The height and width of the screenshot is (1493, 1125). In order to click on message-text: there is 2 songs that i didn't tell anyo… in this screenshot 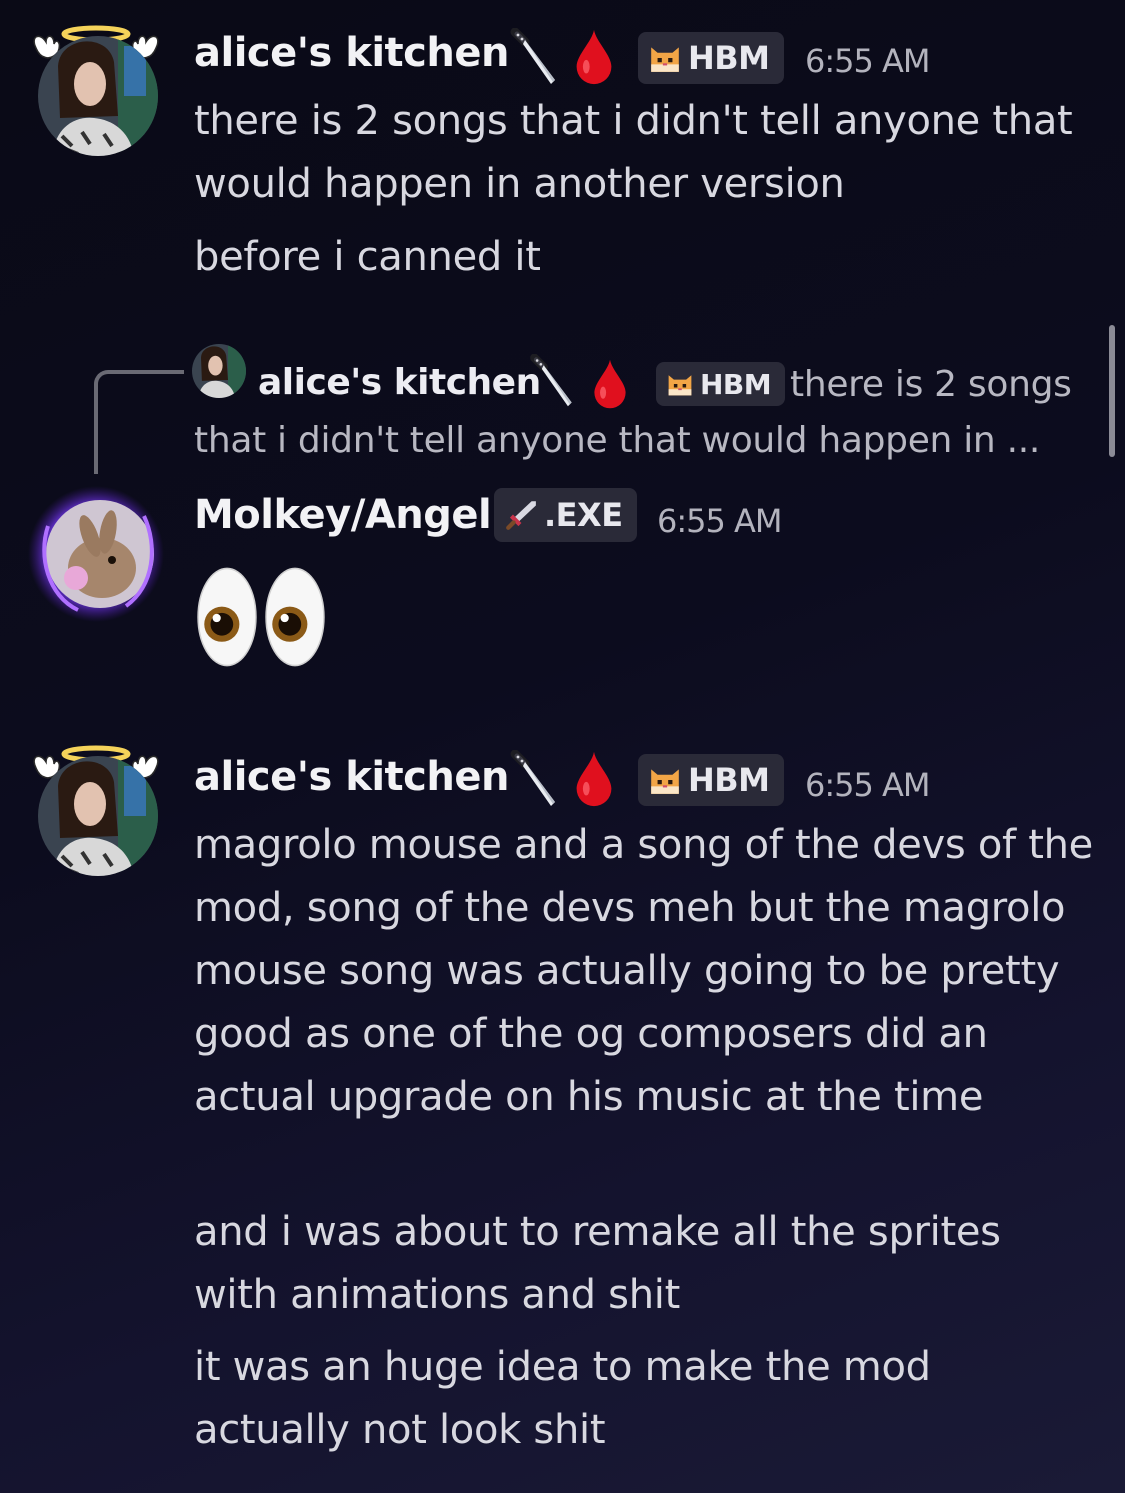, I will do `click(633, 152)`.